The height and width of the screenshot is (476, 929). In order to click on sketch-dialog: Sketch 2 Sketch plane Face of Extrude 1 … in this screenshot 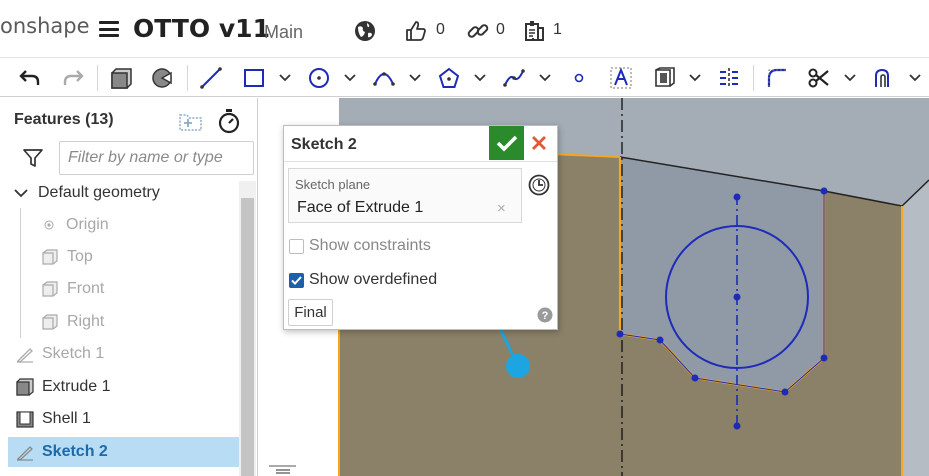, I will do `click(420, 227)`.